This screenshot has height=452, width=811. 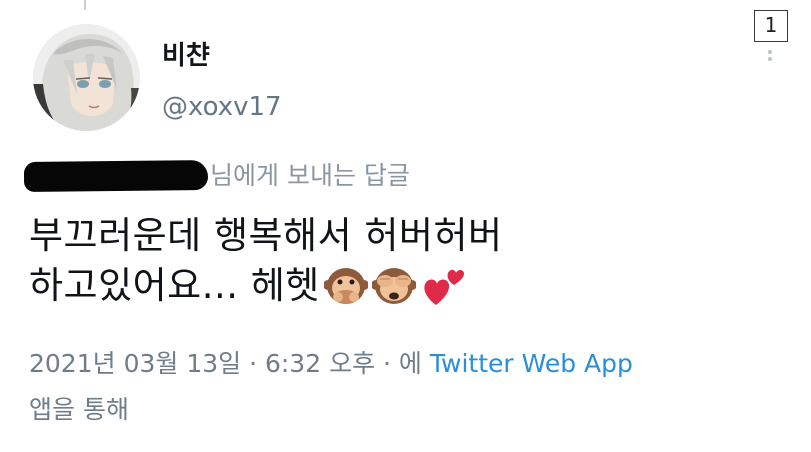 I want to click on source-link: Twitter Web App, so click(x=531, y=363).